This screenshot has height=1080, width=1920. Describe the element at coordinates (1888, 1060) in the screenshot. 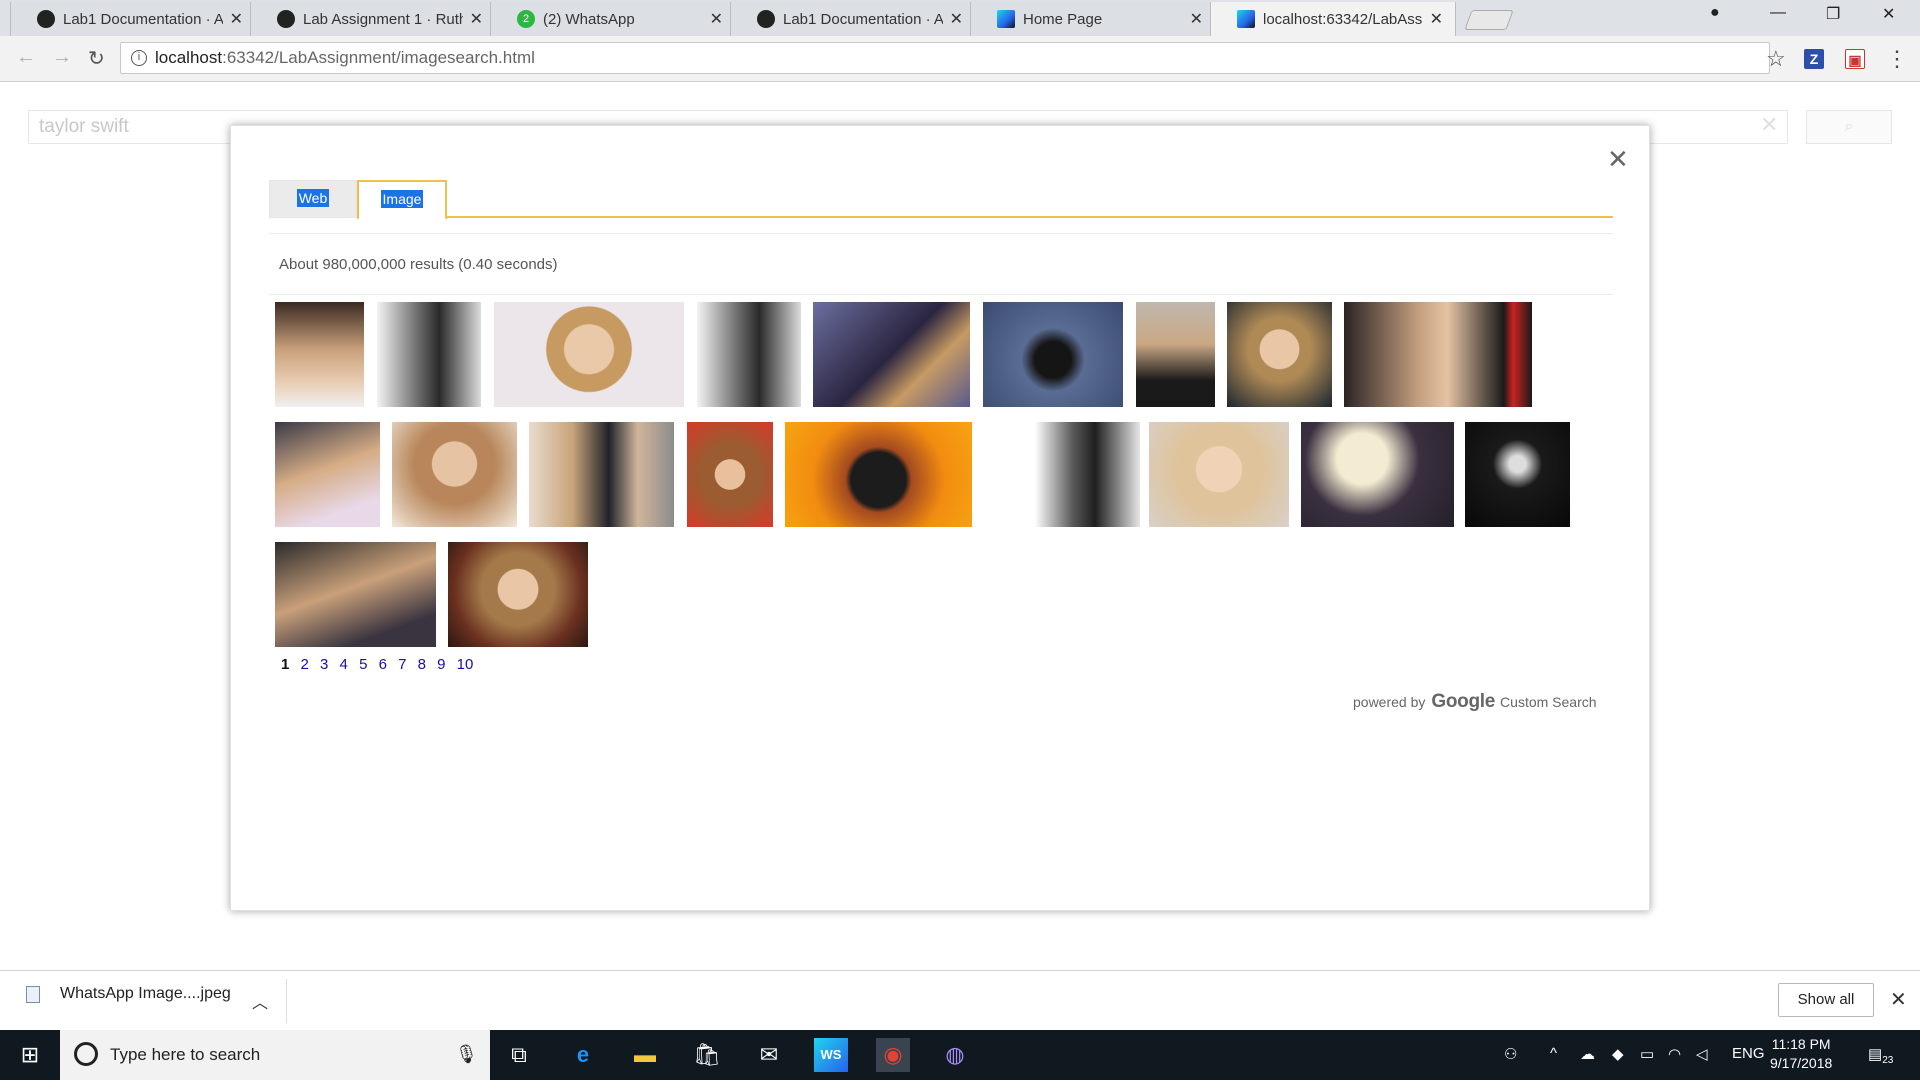

I see `notification-count: 23` at that location.